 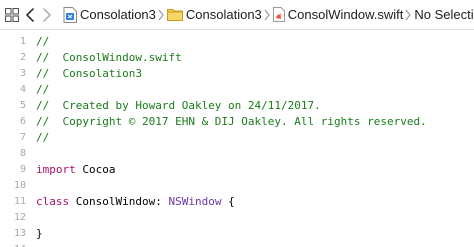 What do you see at coordinates (278, 14) in the screenshot?
I see `swift-file-icon` at bounding box center [278, 14].